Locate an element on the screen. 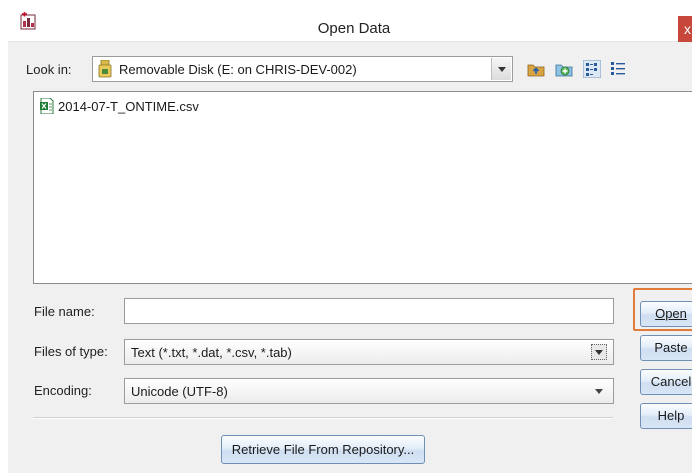 Image resolution: width=692 pixels, height=473 pixels. files-of-type-label: Files of type: is located at coordinates (71, 351).